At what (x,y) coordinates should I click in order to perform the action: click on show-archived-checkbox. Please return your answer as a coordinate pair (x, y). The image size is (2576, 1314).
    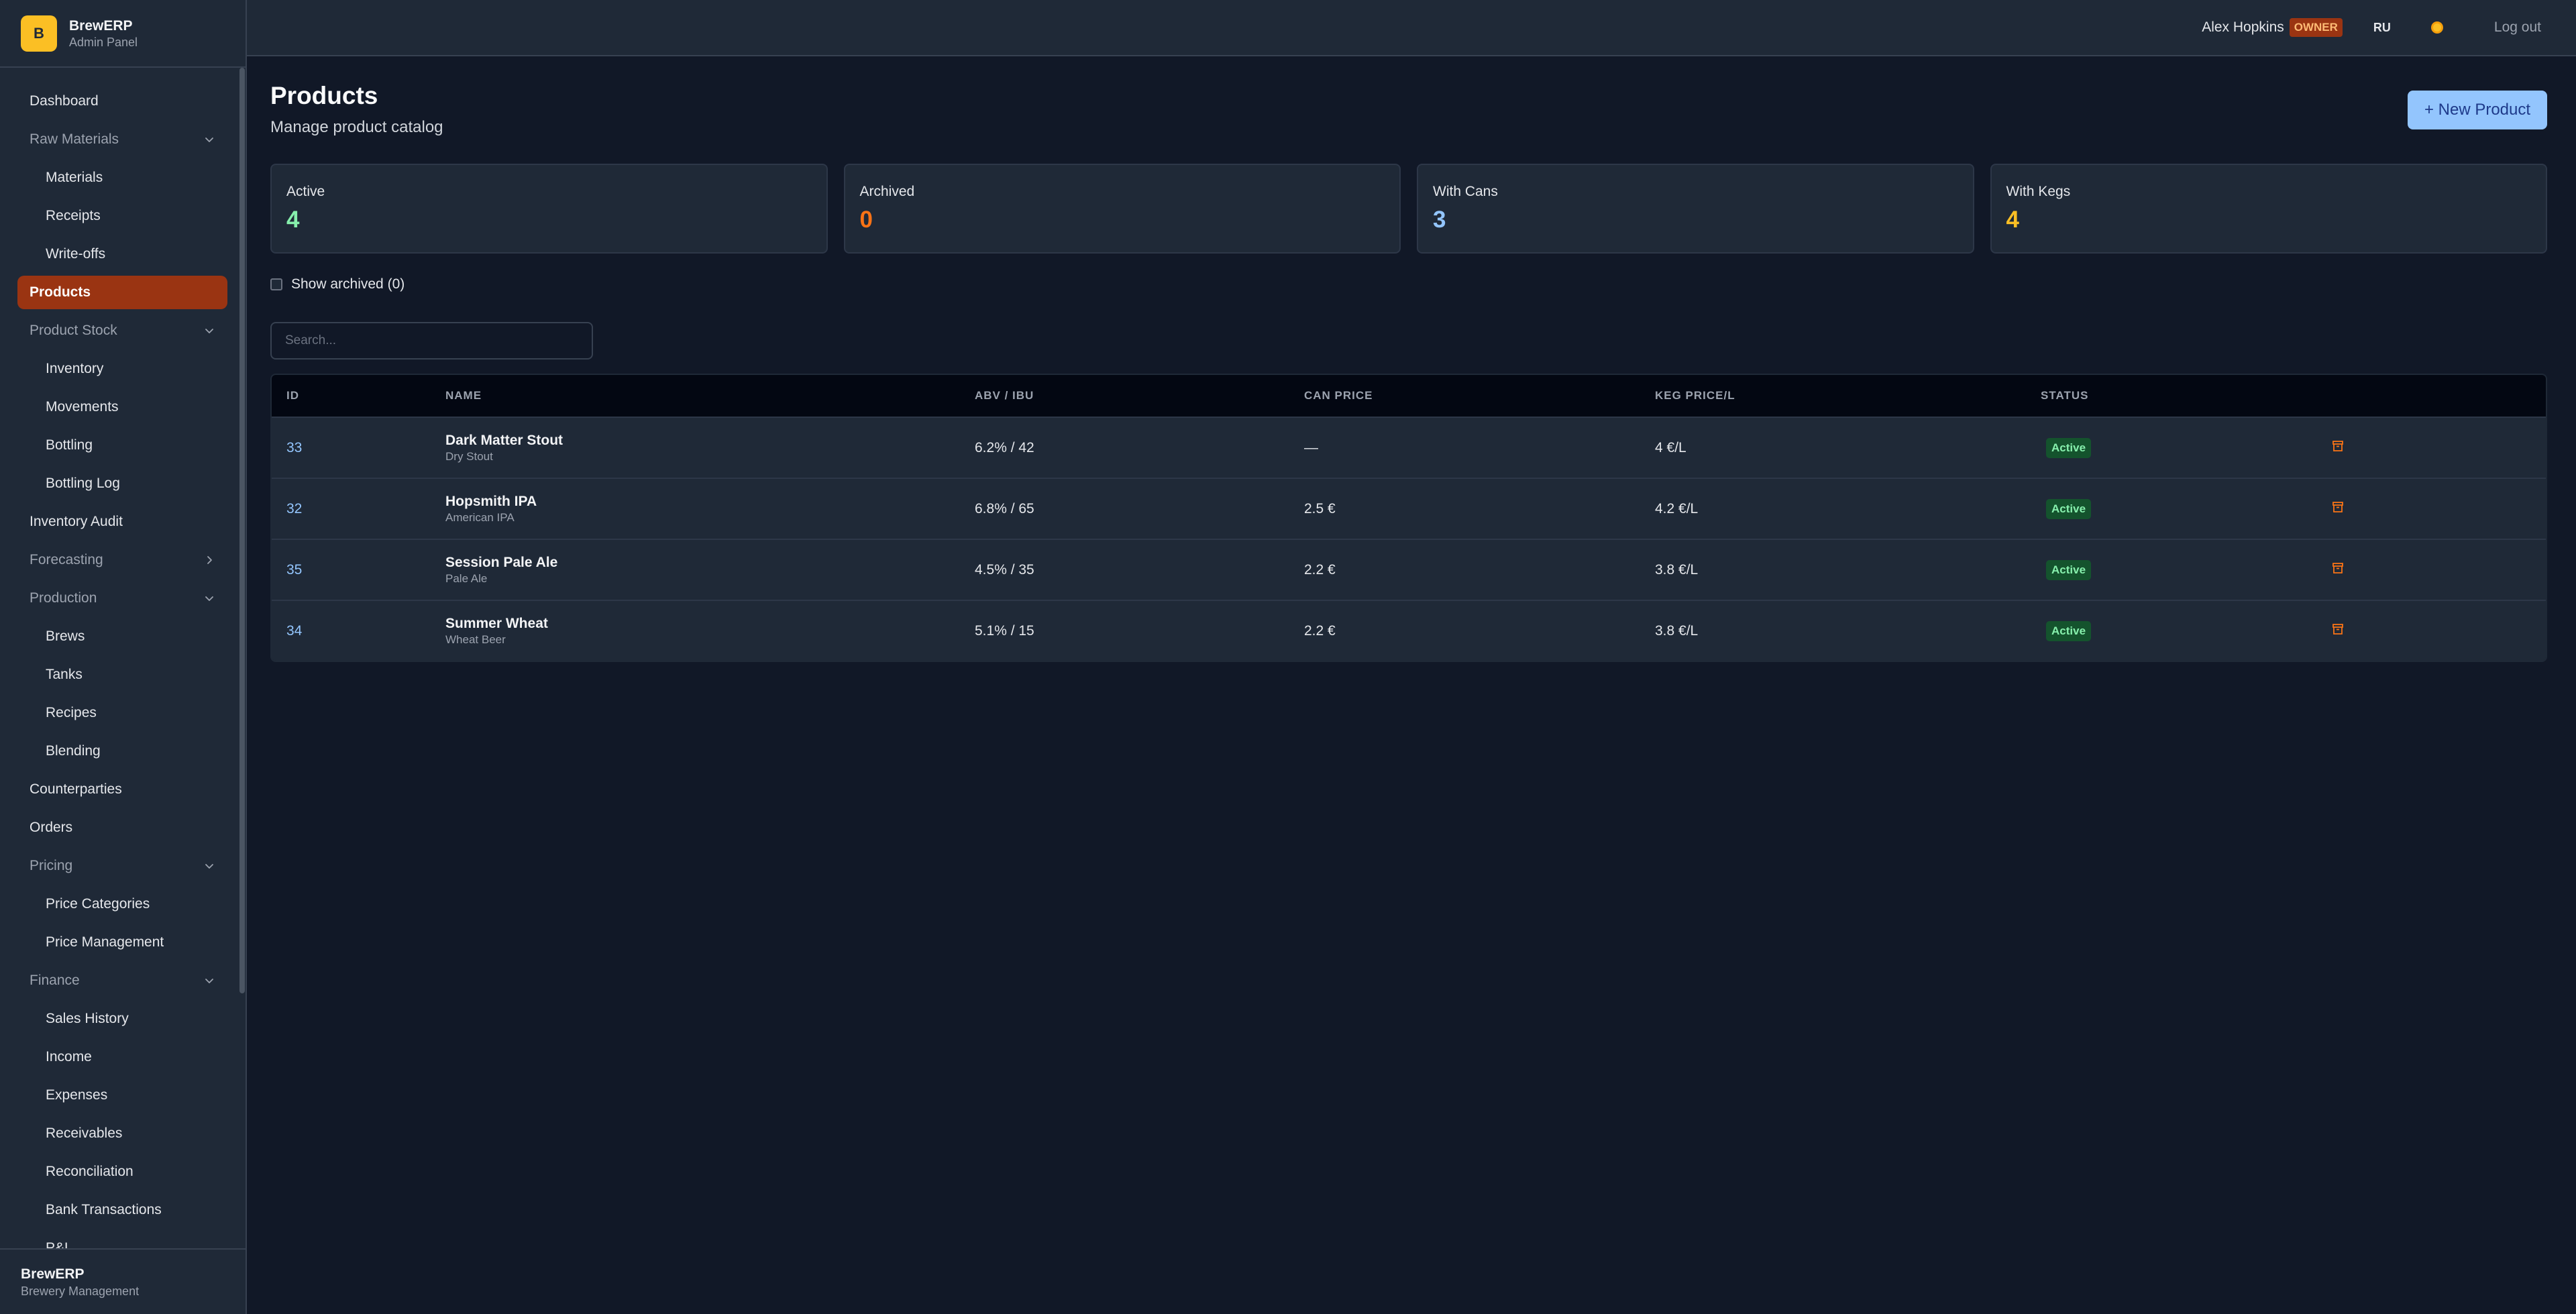
    Looking at the image, I should click on (276, 284).